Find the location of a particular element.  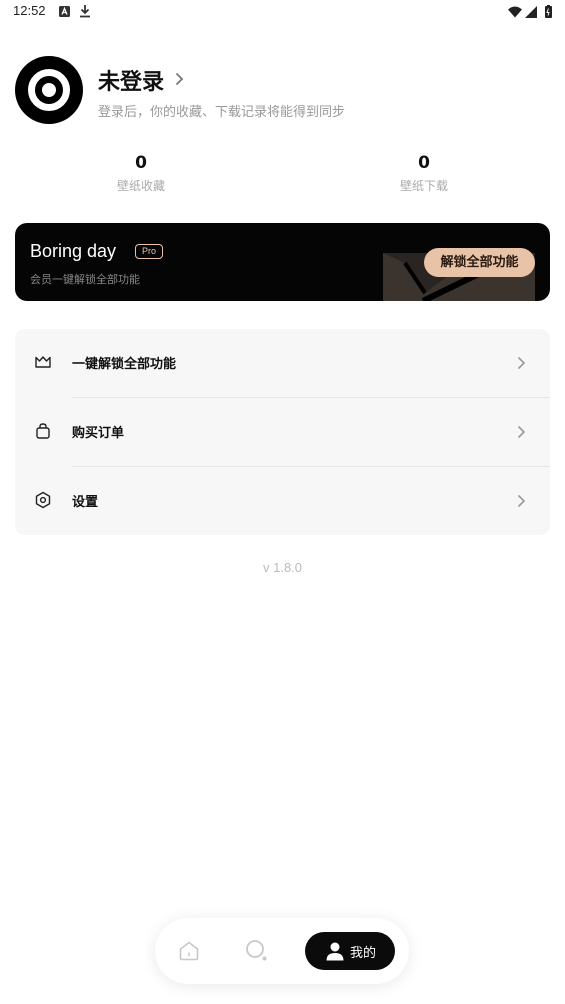

stat-downloads-label: 壁纸下载 is located at coordinates (423, 186).